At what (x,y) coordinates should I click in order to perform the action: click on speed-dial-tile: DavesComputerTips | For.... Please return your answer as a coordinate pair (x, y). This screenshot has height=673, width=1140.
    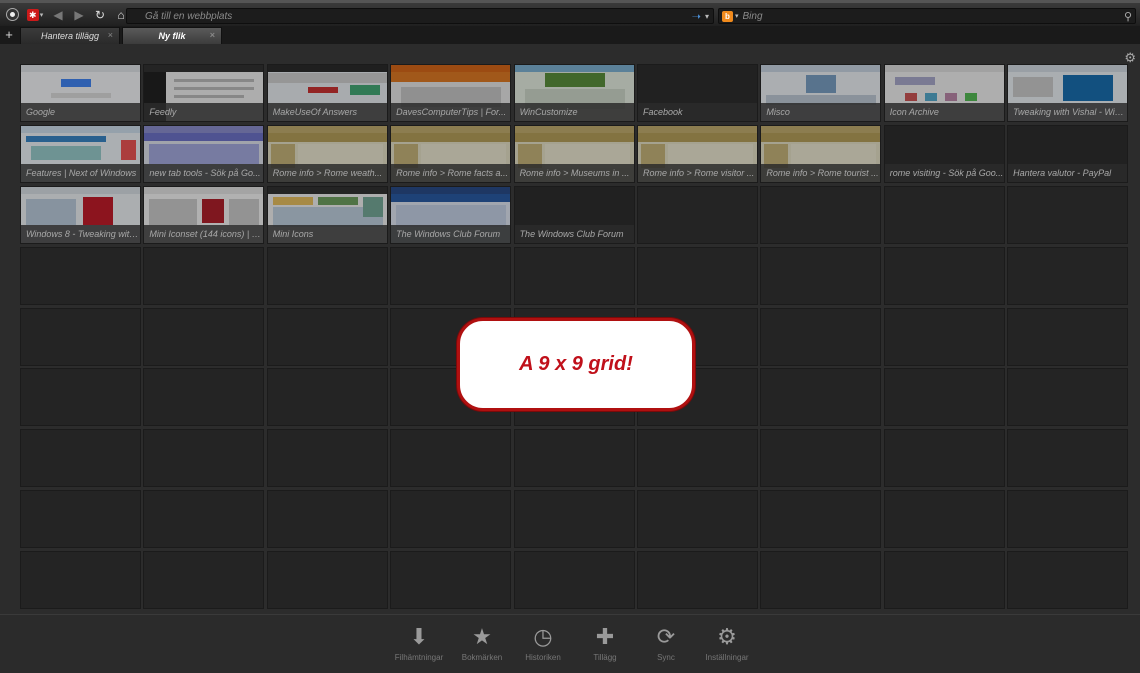
    Looking at the image, I should click on (451, 93).